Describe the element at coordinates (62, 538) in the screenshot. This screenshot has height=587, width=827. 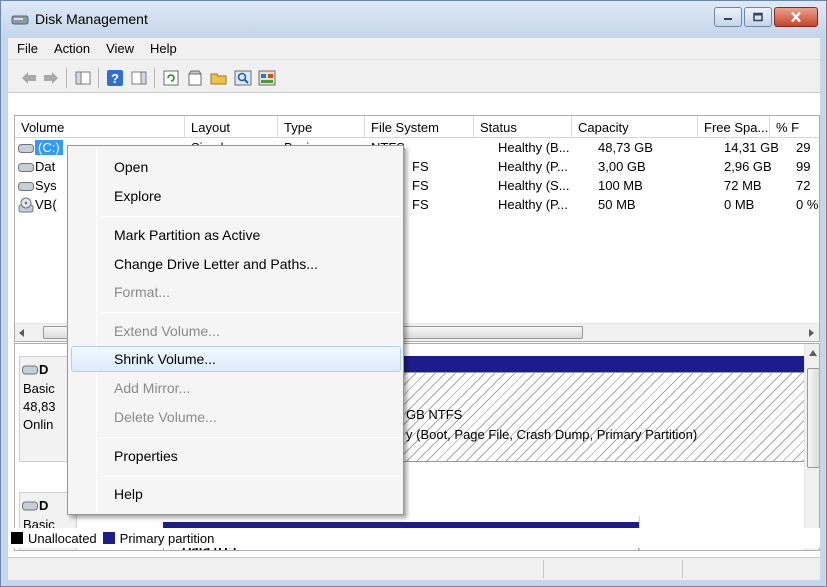
I see `legend-unallocated: Unallocated` at that location.